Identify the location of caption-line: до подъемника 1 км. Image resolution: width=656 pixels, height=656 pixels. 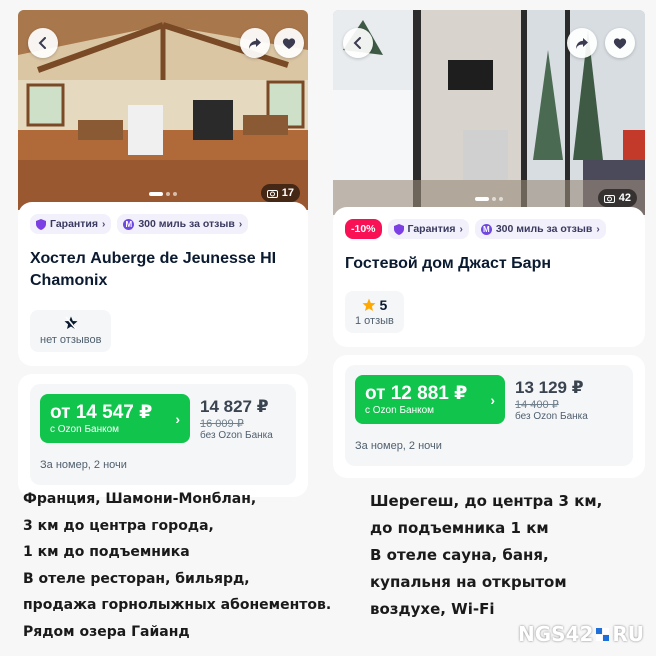
(459, 528).